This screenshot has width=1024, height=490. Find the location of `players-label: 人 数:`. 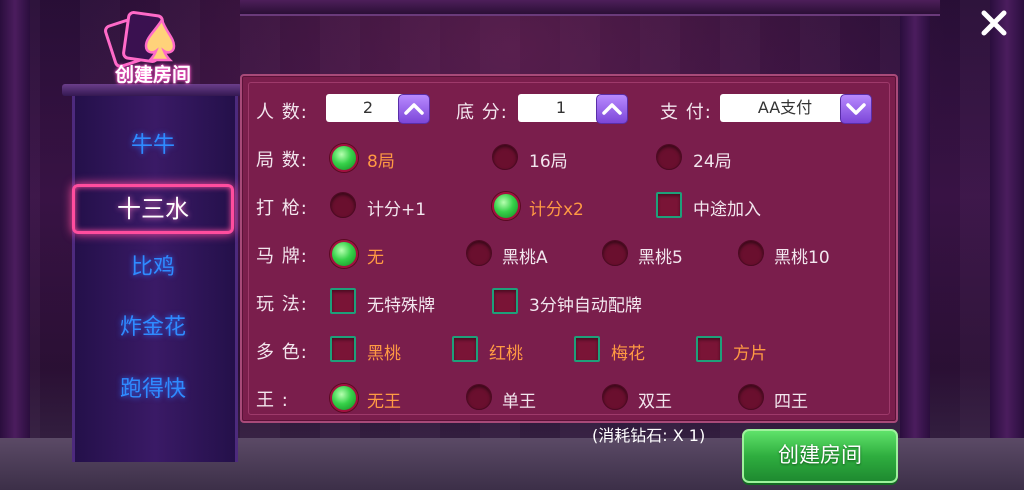

players-label: 人 数: is located at coordinates (282, 112).